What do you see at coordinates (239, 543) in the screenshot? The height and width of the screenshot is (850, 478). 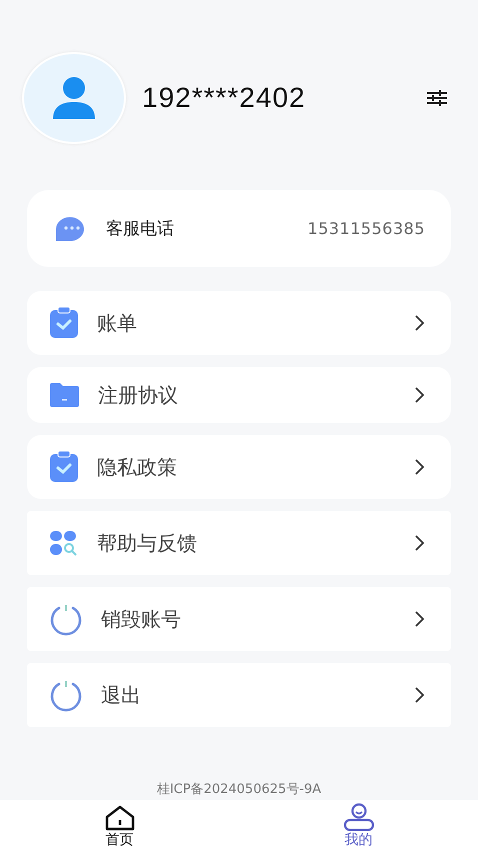 I see `menu-item: 帮助与反馈` at bounding box center [239, 543].